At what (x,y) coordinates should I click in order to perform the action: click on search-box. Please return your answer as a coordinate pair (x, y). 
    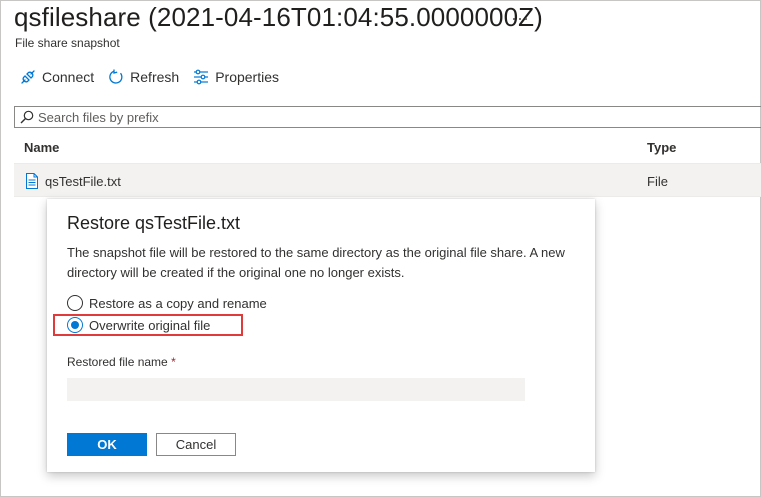
    Looking at the image, I should click on (387, 117).